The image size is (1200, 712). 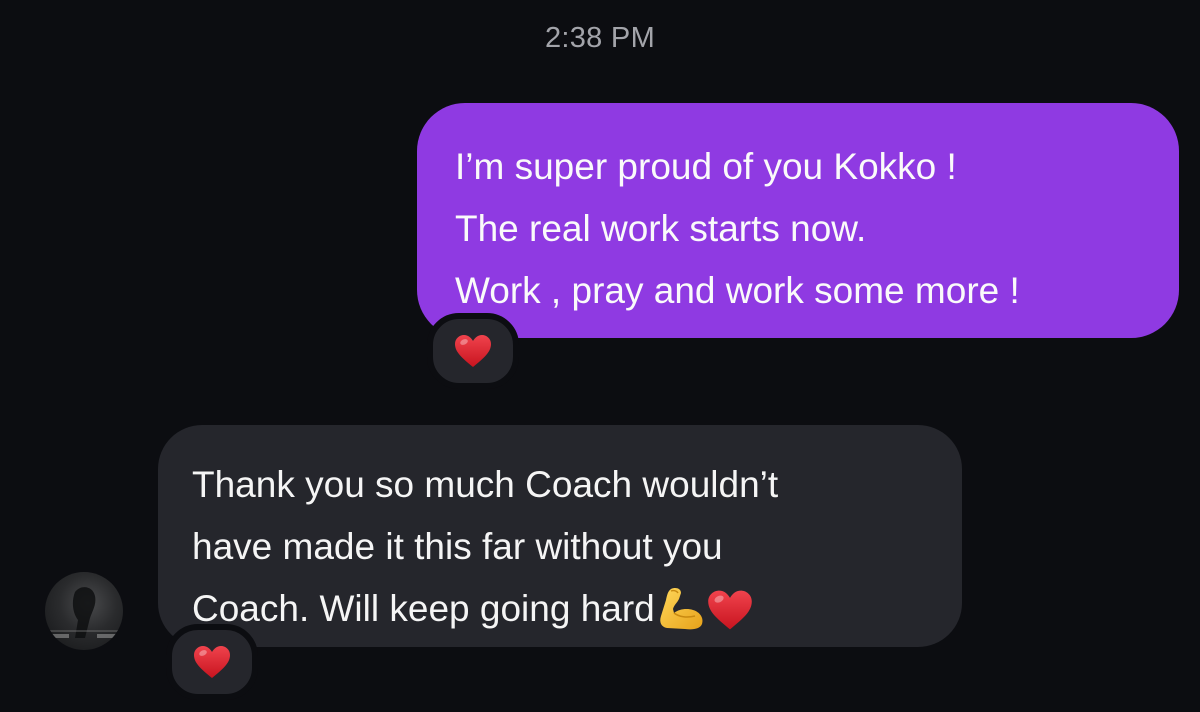 What do you see at coordinates (84, 611) in the screenshot?
I see `contact-avatar` at bounding box center [84, 611].